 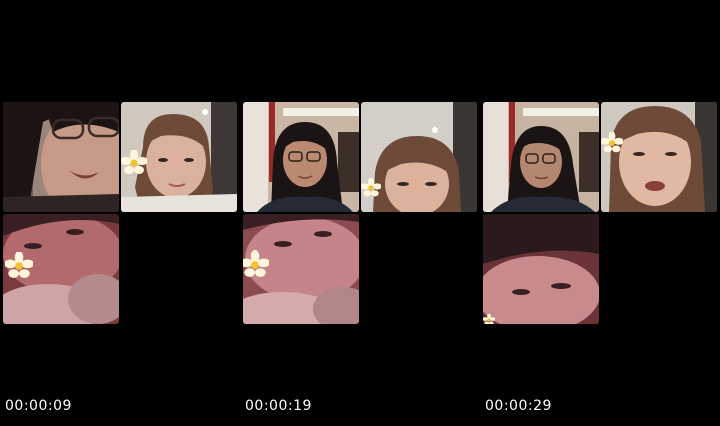 I want to click on elapsed-time: 00:00:19, so click(x=278, y=406).